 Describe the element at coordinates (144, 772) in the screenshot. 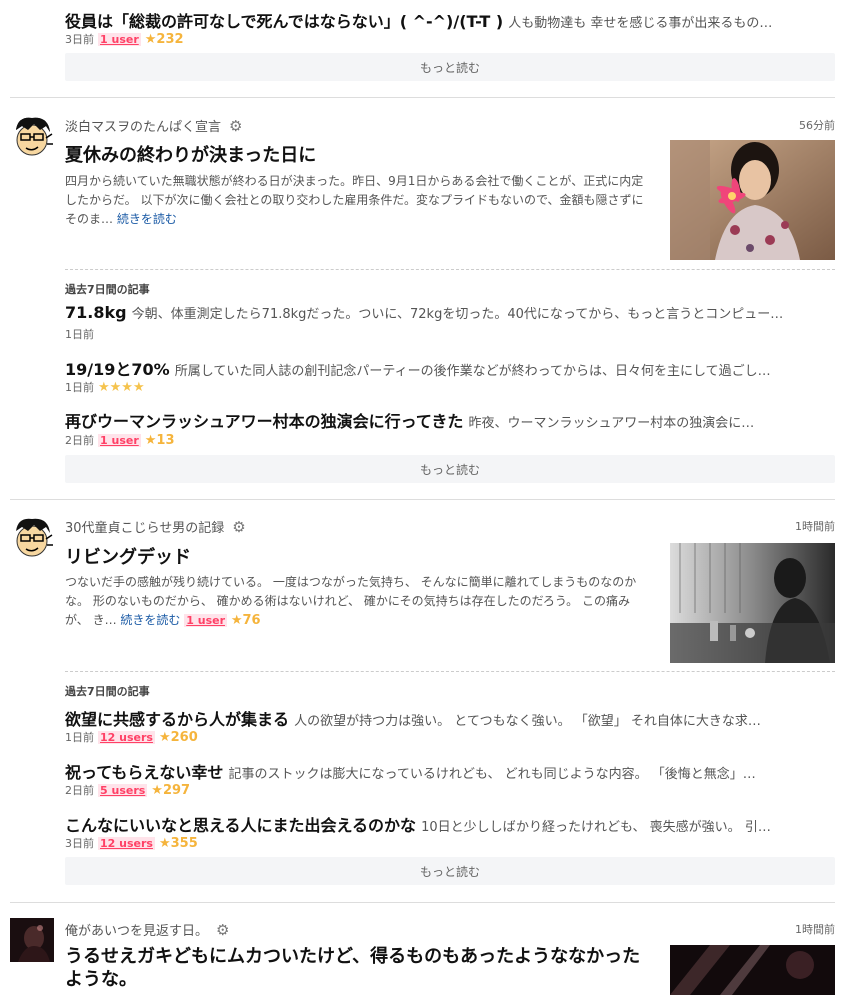

I see `past-article-title: 祝ってもらえない幸せ` at that location.